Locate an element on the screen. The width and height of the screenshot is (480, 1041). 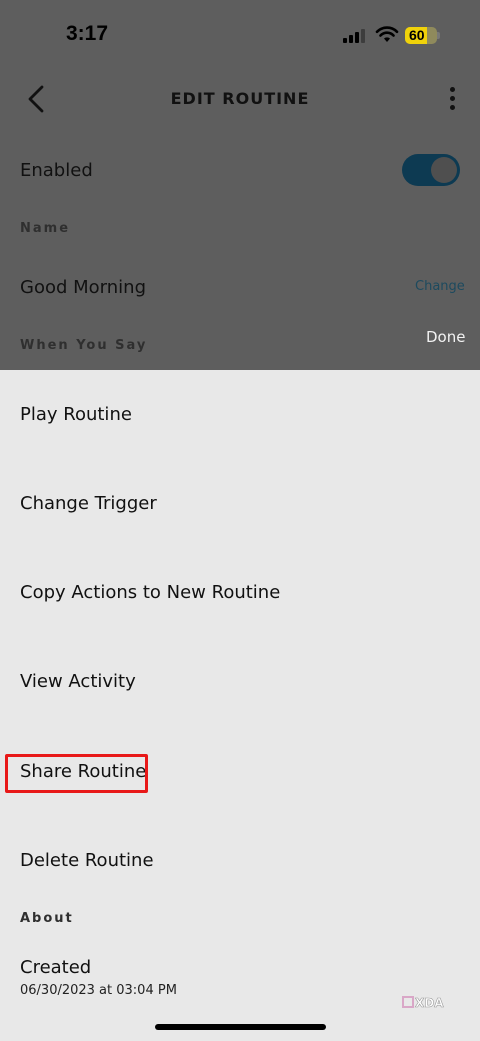
cellular-signal-icon is located at coordinates (354, 36).